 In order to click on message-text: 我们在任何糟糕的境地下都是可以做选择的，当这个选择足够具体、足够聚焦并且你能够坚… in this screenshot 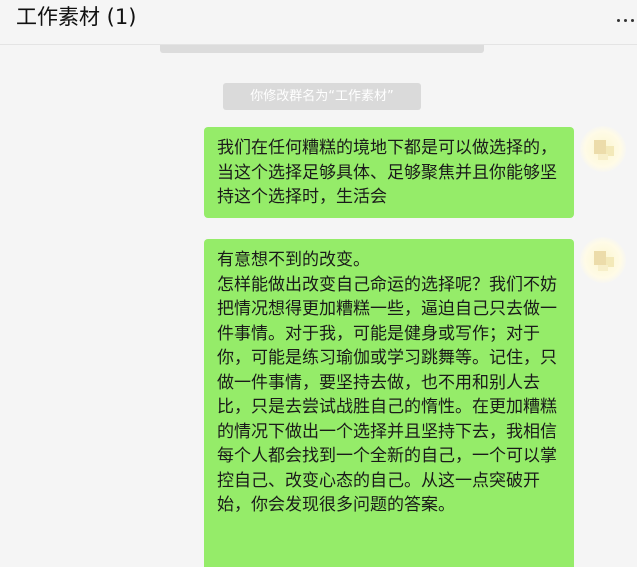, I will do `click(387, 172)`.